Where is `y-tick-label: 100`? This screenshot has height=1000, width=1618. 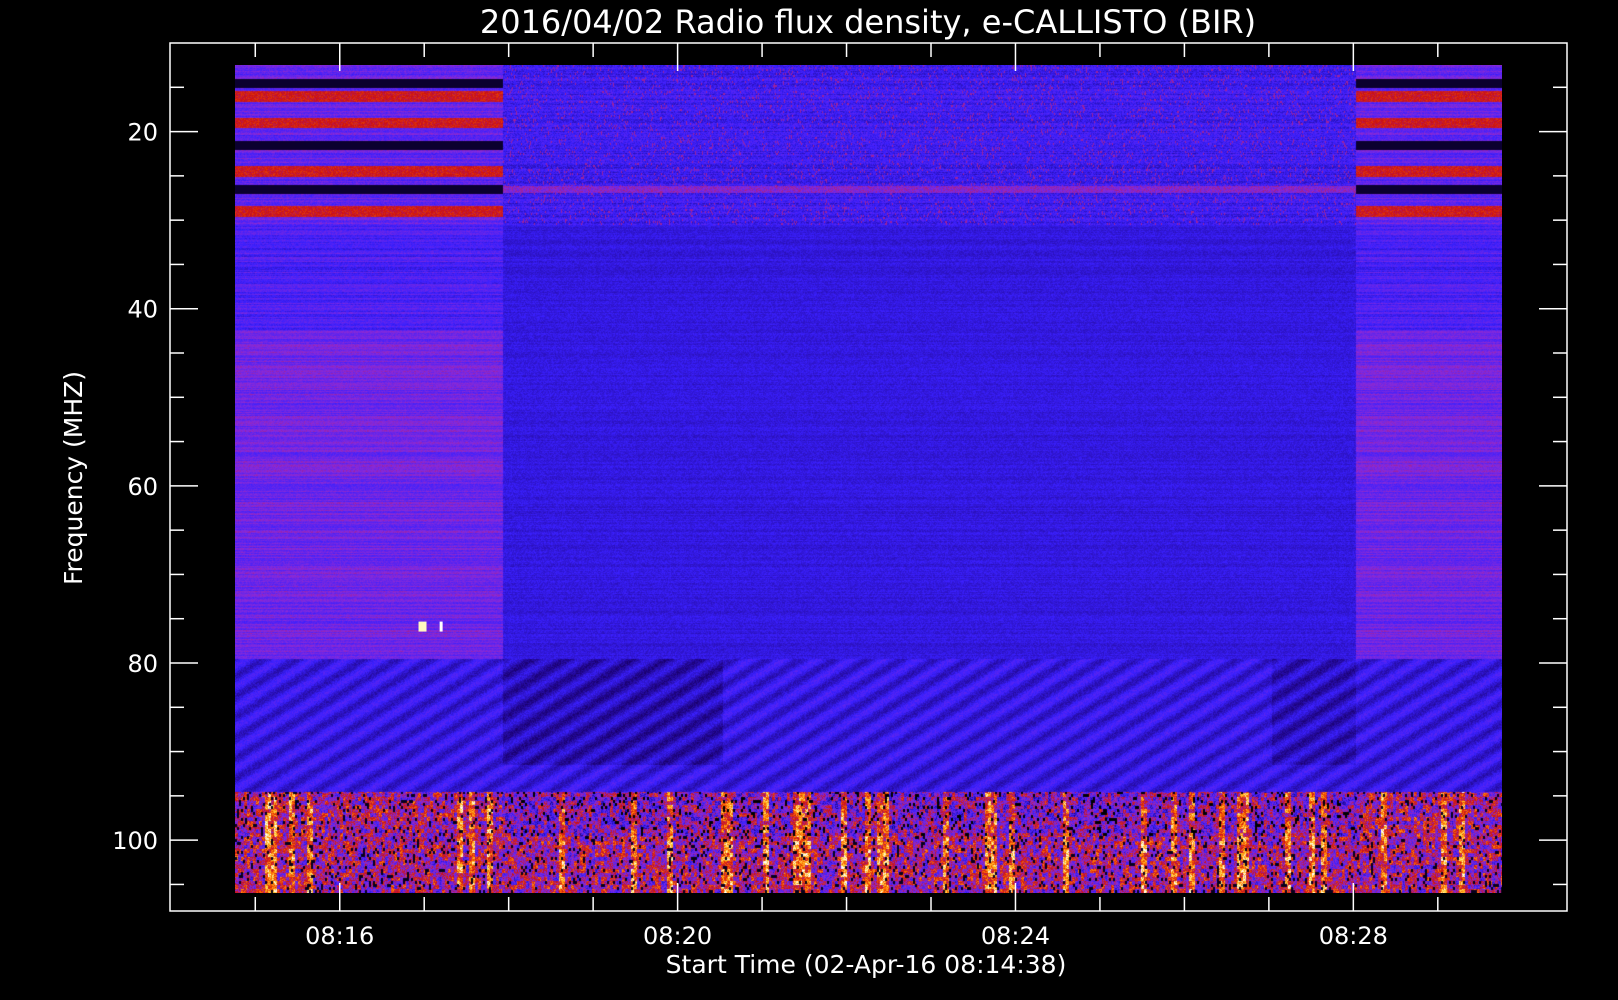 y-tick-label: 100 is located at coordinates (135, 841).